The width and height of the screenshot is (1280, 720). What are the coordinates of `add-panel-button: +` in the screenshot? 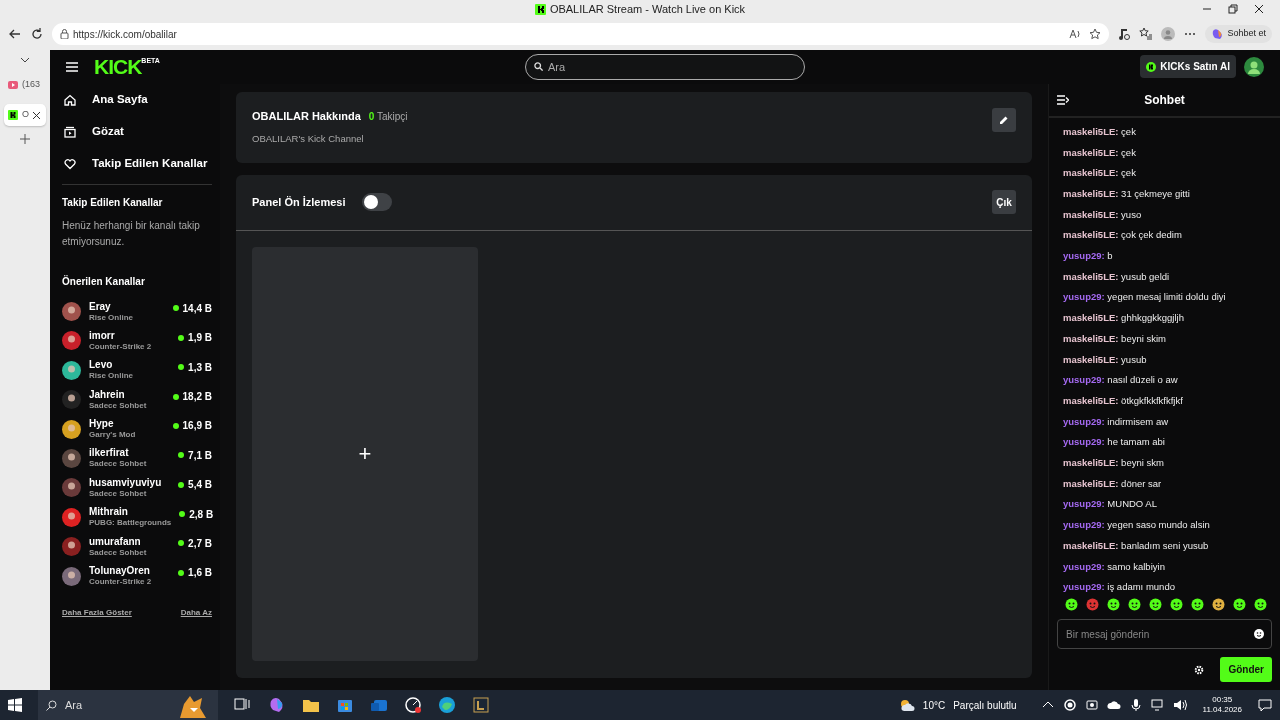 It's located at (365, 453).